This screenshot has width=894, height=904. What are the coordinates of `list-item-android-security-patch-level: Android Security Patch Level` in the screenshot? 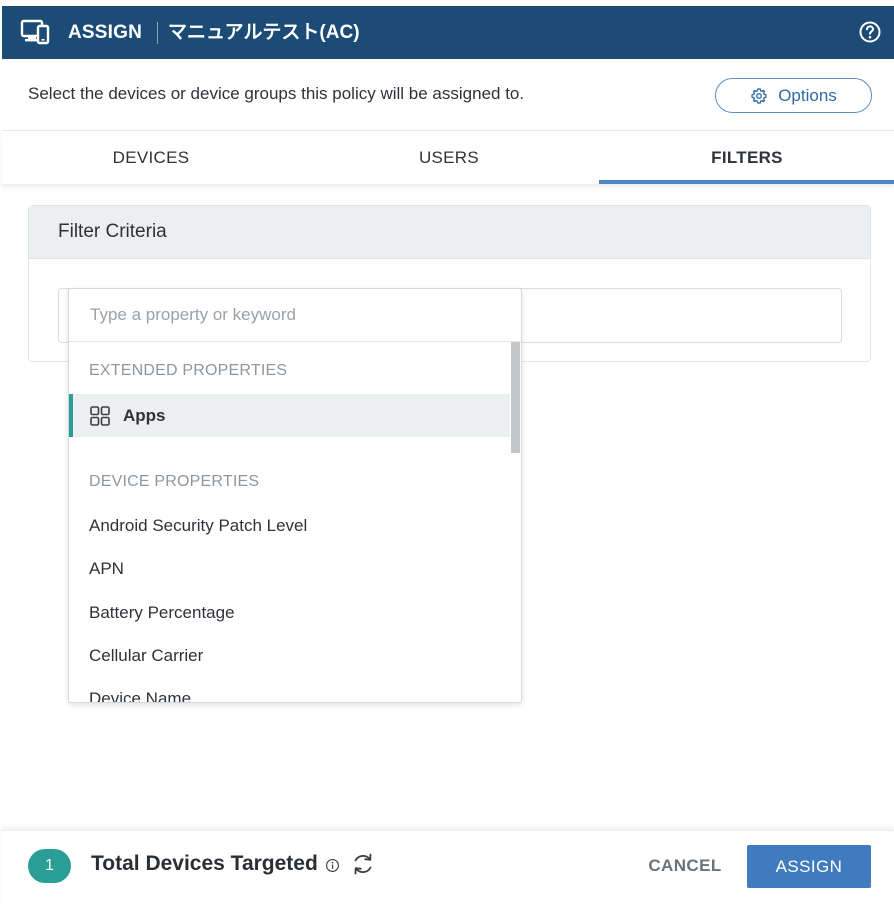 It's located at (289, 525).